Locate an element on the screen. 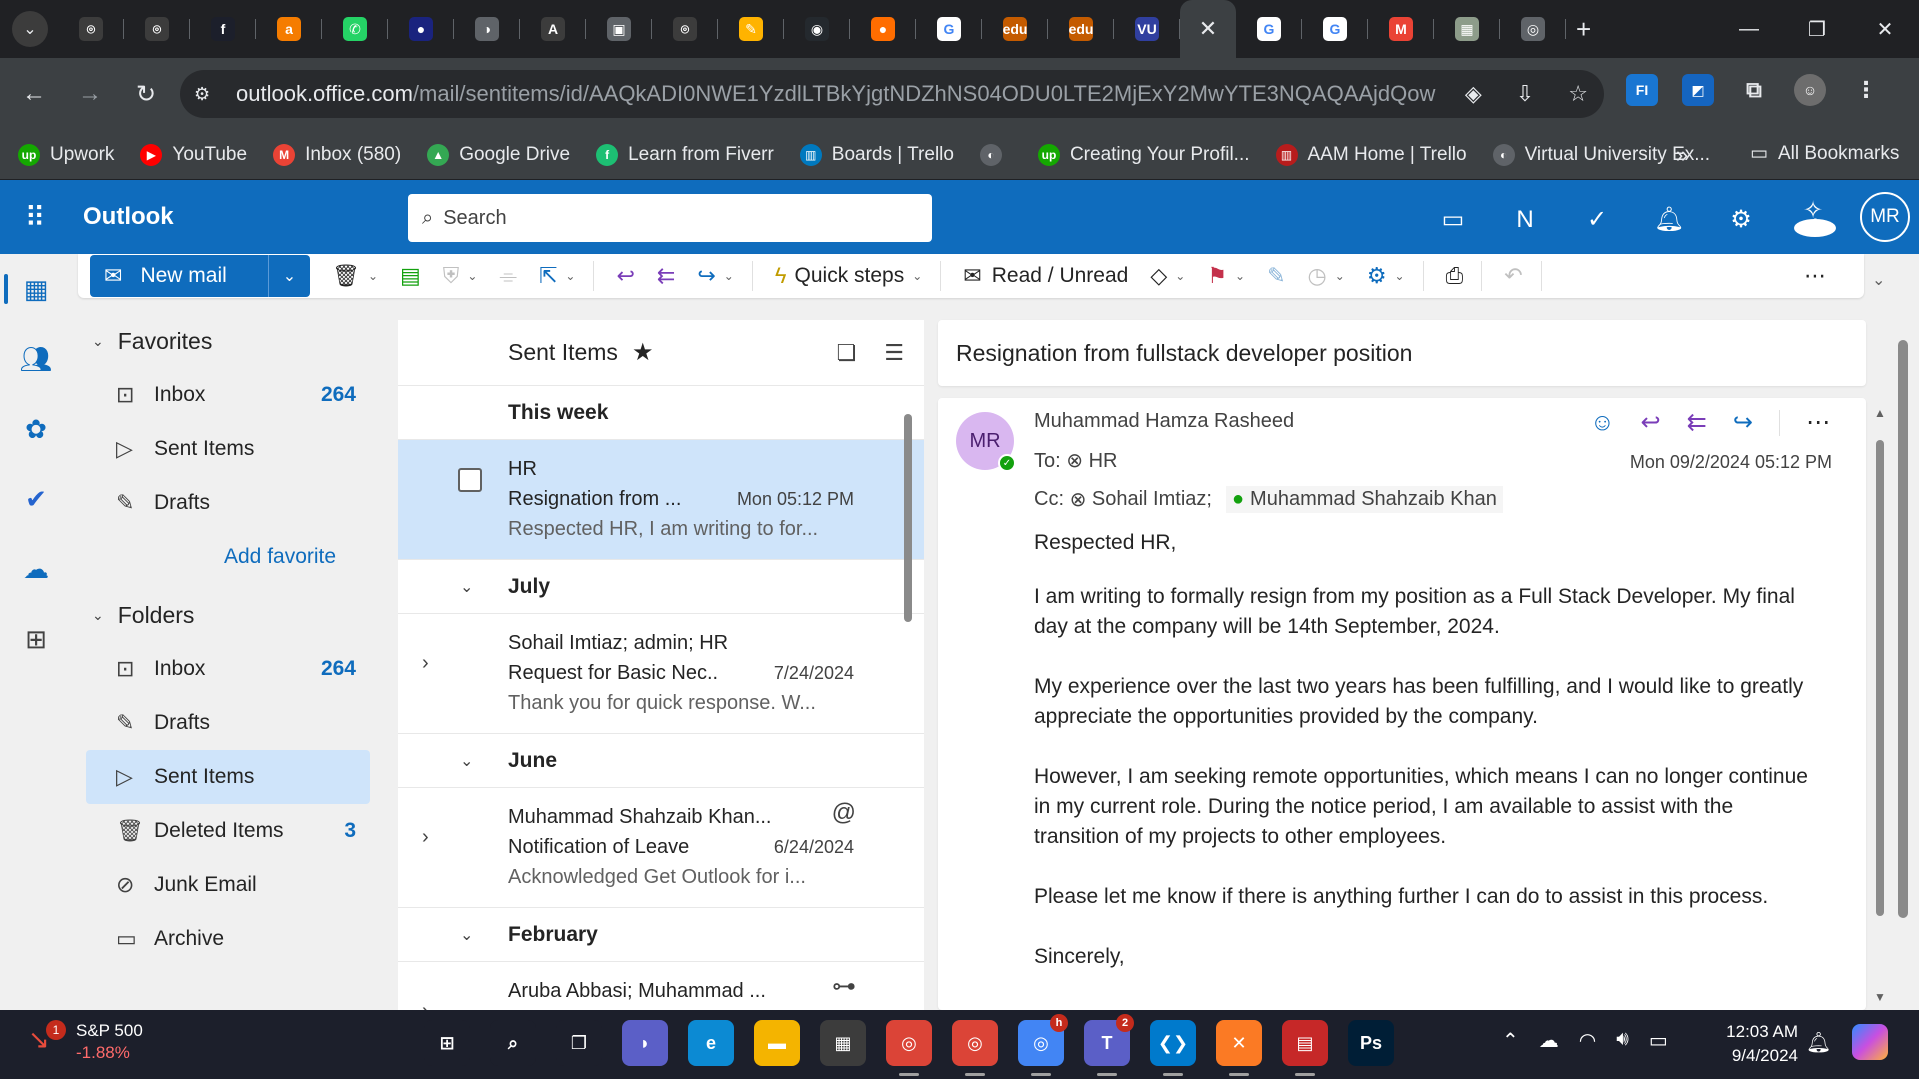 The width and height of the screenshot is (1919, 1079). delete-button: 🗑︎ ⌄ is located at coordinates (355, 276).